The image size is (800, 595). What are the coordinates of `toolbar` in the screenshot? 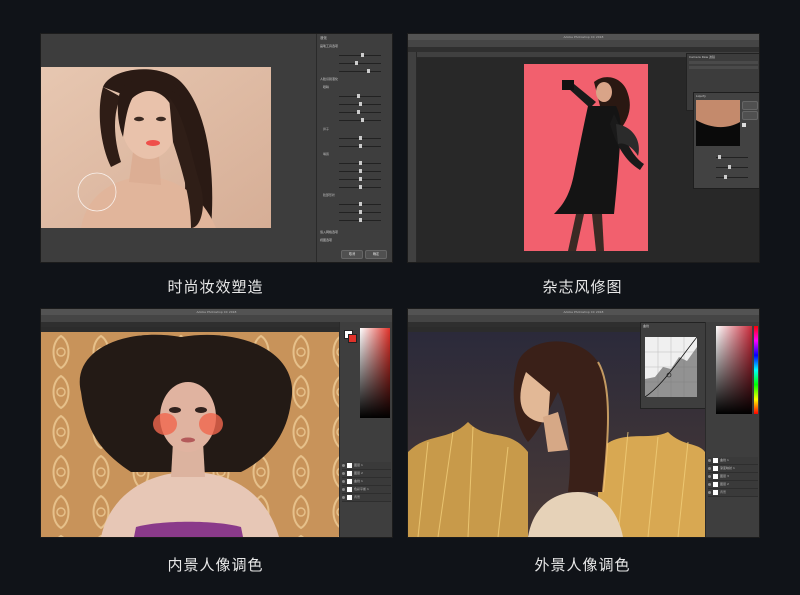 It's located at (412, 157).